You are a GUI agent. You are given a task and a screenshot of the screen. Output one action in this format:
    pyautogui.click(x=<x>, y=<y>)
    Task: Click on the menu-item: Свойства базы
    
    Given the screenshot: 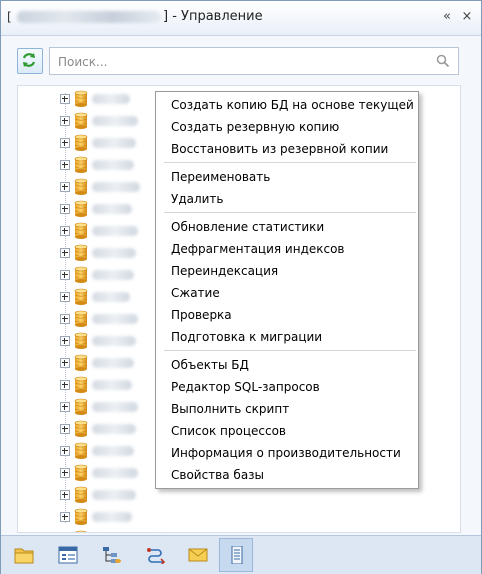 What is the action you would take?
    pyautogui.click(x=287, y=475)
    